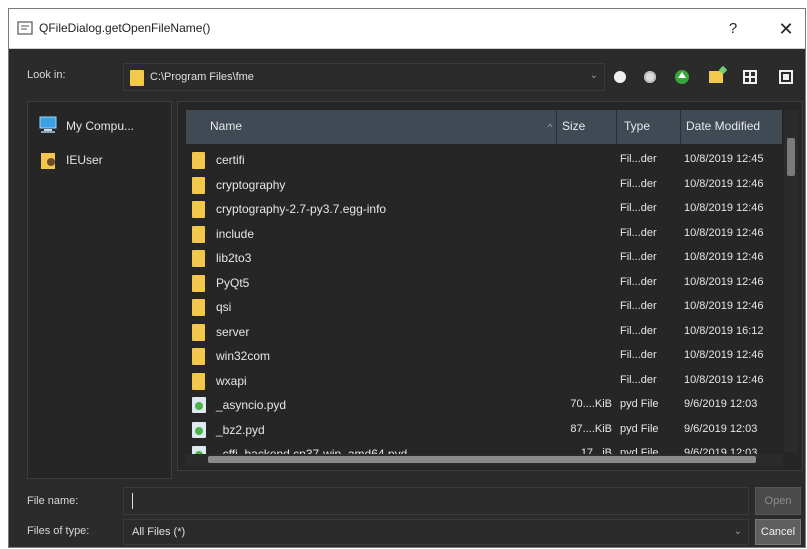 Image resolution: width=807 pixels, height=549 pixels. Describe the element at coordinates (484, 185) in the screenshot. I see `table-row: cryptography Fil...der 10/8/2019 12:46` at that location.